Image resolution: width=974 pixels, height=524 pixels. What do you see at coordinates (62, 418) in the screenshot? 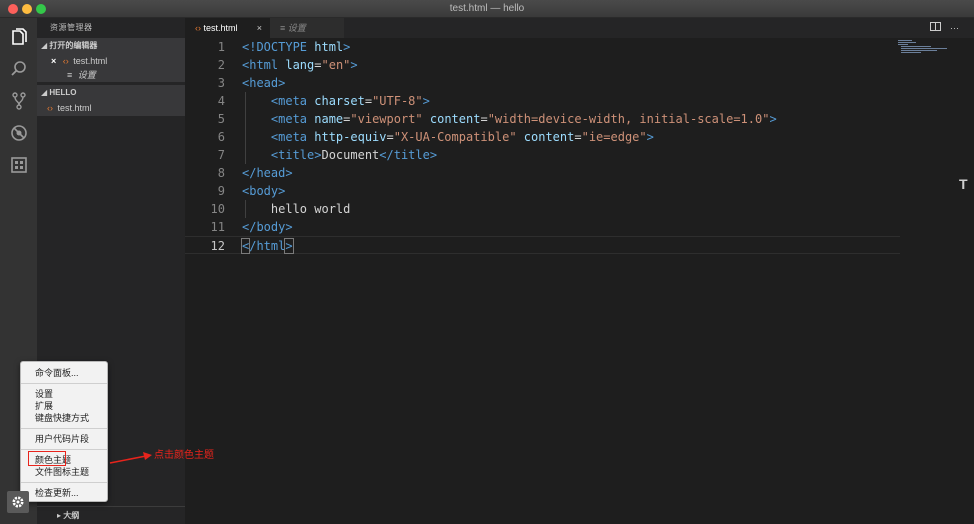
I see `menu-item-keyboard-shortcuts: 键盘快捷方式` at bounding box center [62, 418].